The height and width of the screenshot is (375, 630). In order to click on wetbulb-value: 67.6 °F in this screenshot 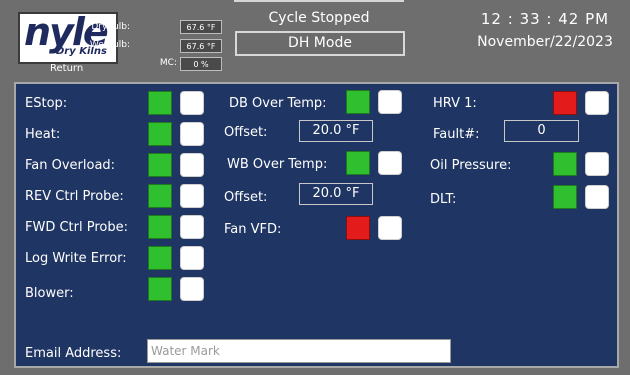, I will do `click(201, 46)`.